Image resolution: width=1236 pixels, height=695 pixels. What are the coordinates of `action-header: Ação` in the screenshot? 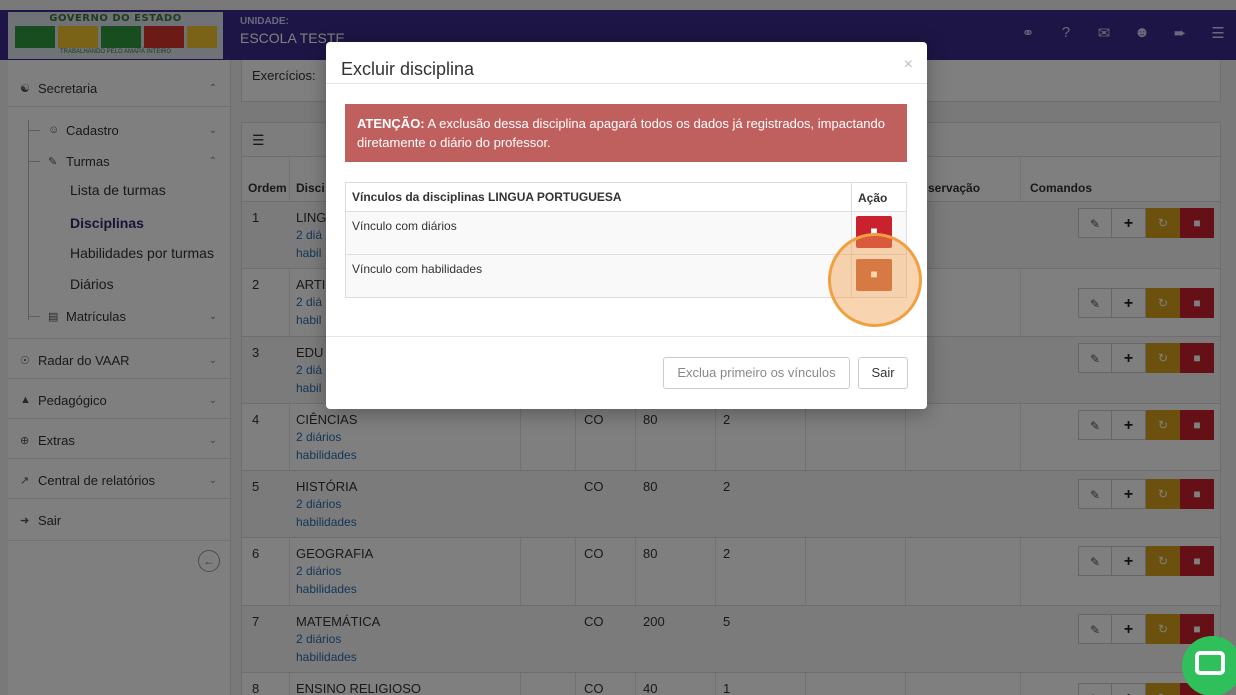 It's located at (873, 198).